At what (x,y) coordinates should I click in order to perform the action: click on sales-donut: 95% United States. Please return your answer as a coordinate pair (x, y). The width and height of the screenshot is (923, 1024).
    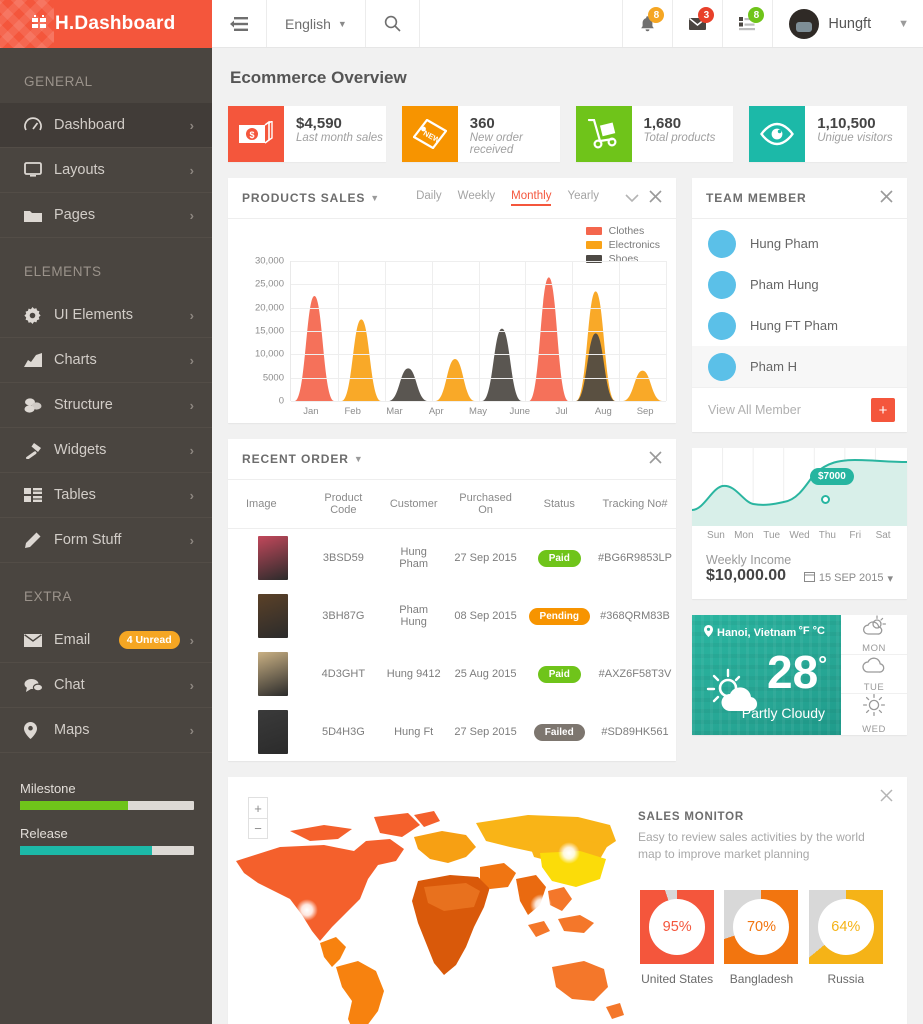
    Looking at the image, I should click on (677, 937).